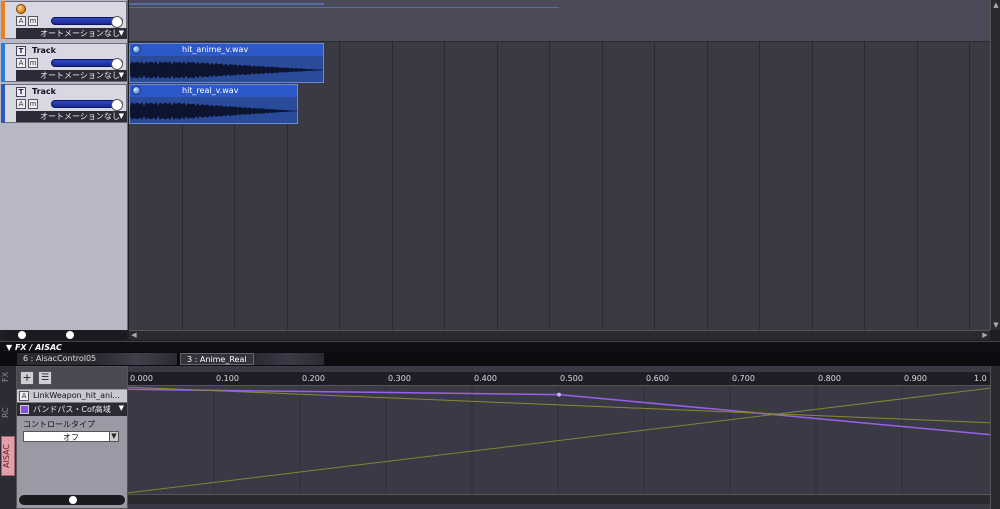 The image size is (1000, 509). What do you see at coordinates (995, 165) in the screenshot?
I see `timeline-vertical-scrollbar: ▲ ▼` at bounding box center [995, 165].